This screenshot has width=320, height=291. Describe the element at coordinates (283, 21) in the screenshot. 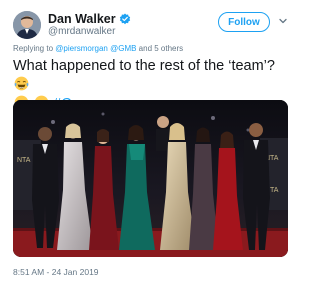

I see `chevron-down-icon` at that location.